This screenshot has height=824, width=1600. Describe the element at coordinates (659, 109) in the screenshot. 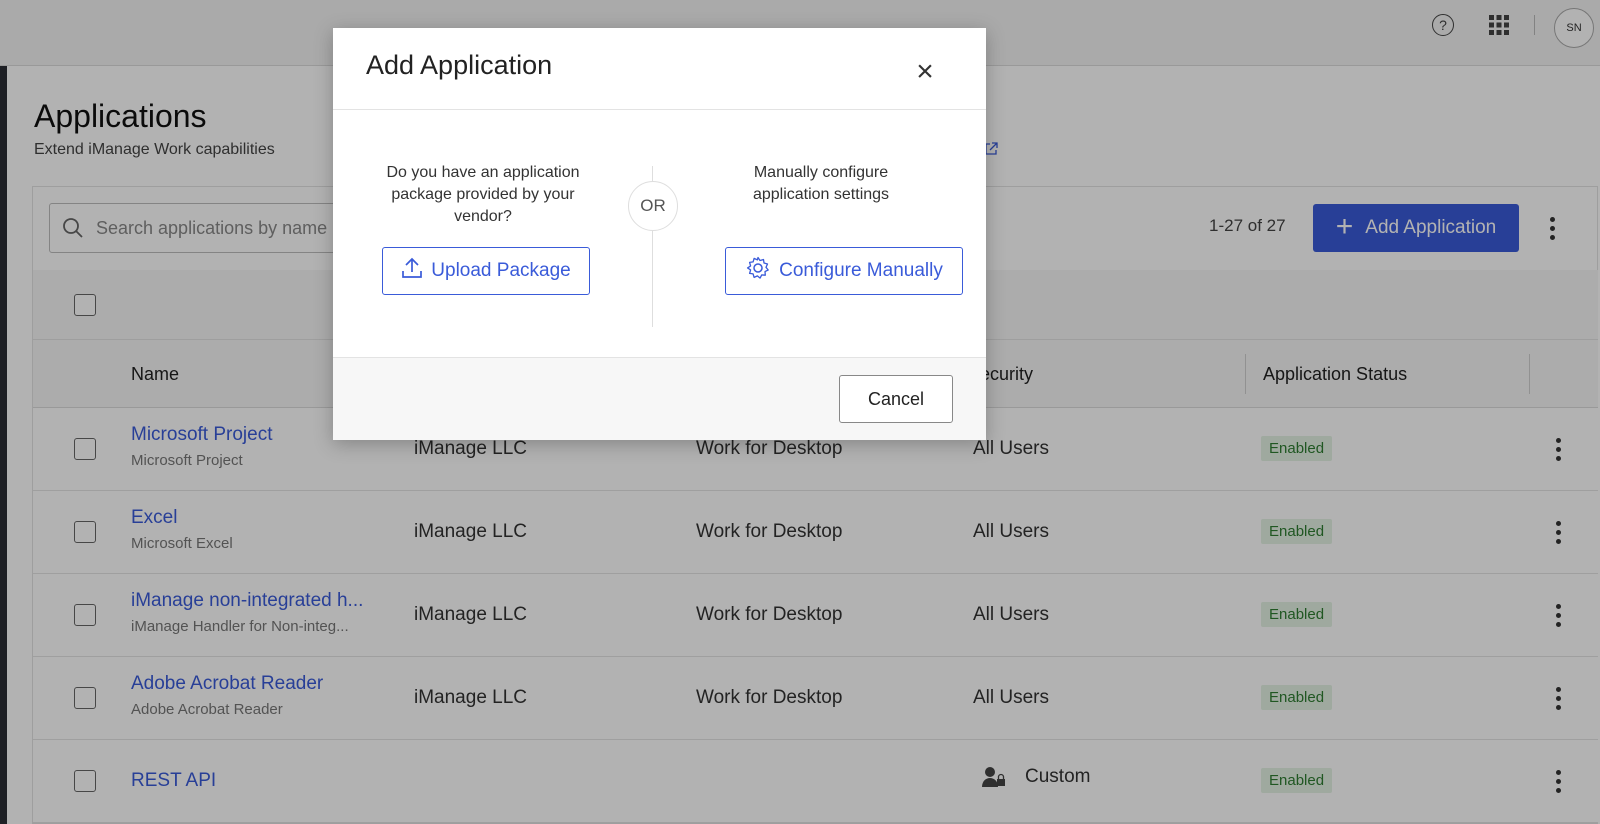

I see `dialog-header-divider` at that location.